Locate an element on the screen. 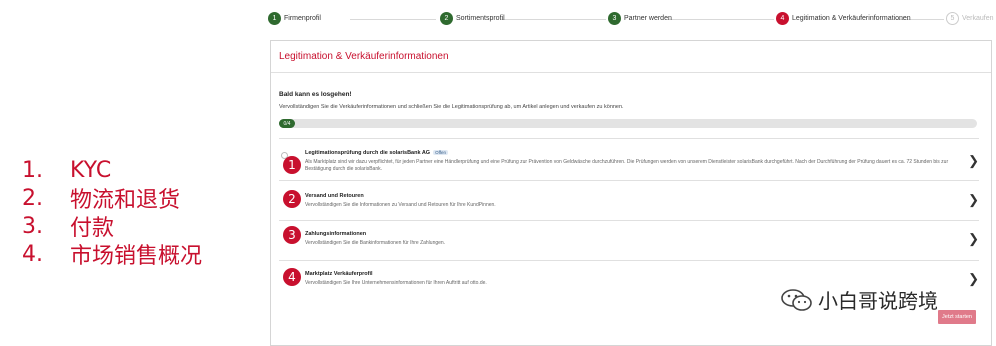 The image size is (996, 346). step-legitimation: 4 Legitimation & Verkäuferinformationen is located at coordinates (843, 18).